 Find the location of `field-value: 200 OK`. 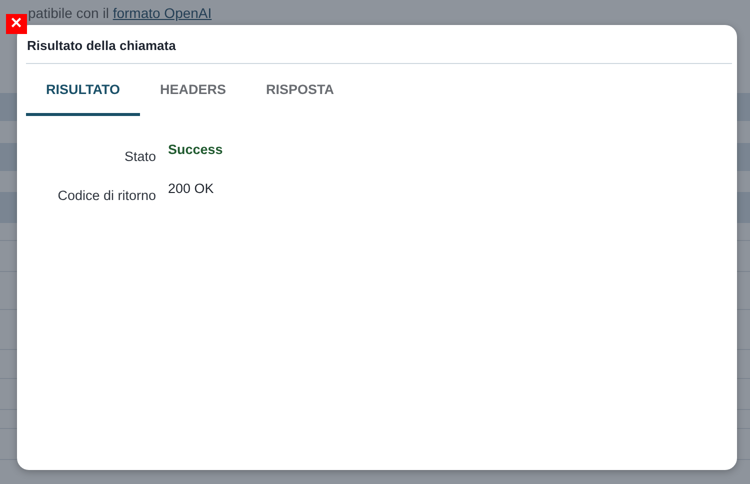

field-value: 200 OK is located at coordinates (191, 189).